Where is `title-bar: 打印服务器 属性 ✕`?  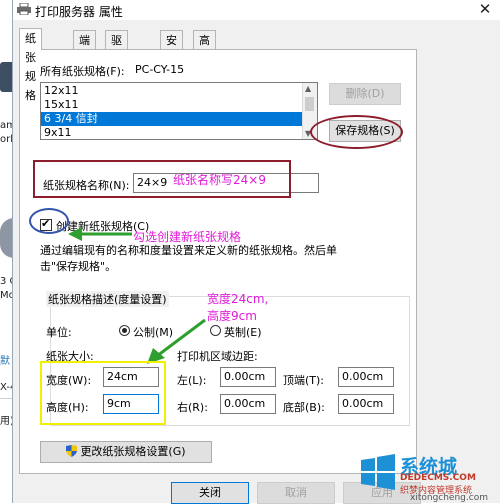
title-bar: 打印服务器 属性 ✕ is located at coordinates (256, 10).